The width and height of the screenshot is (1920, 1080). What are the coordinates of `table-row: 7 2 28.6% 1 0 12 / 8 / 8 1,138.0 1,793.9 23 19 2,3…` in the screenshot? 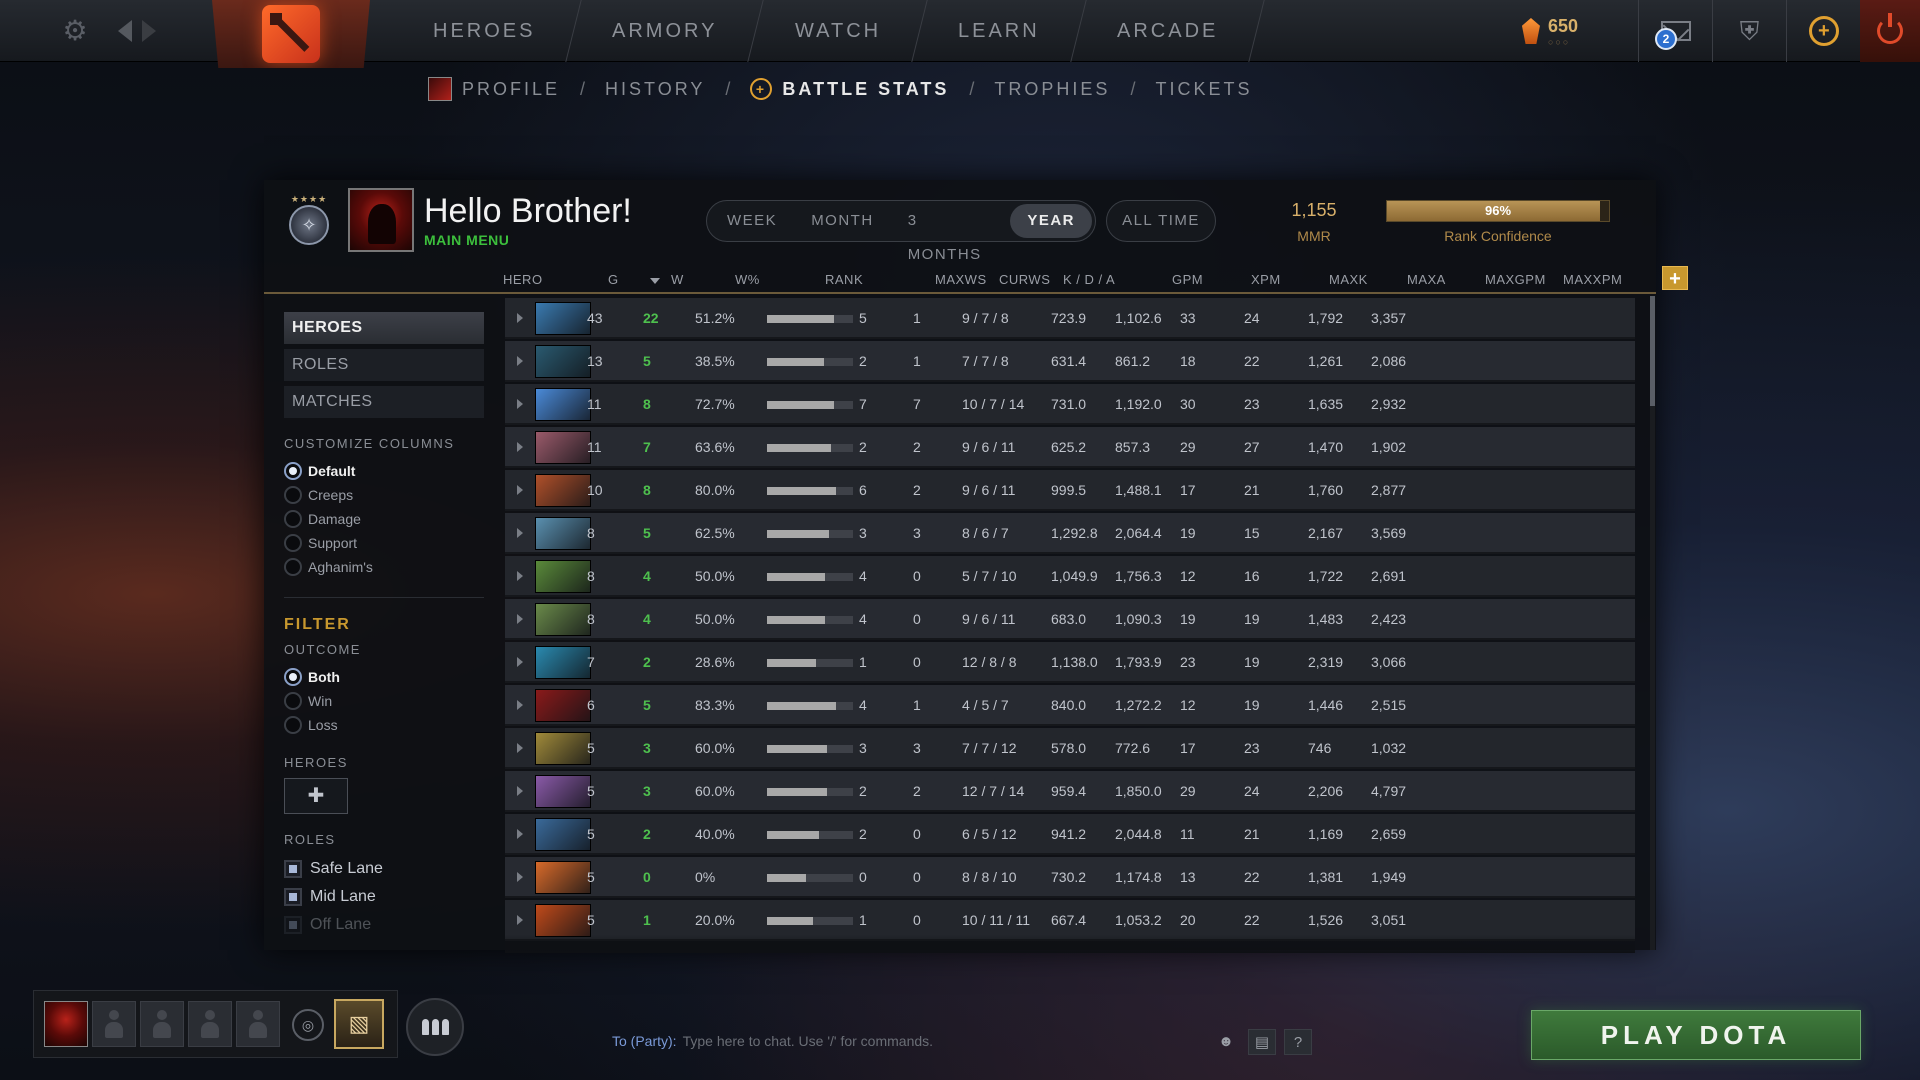 It's located at (1070, 662).